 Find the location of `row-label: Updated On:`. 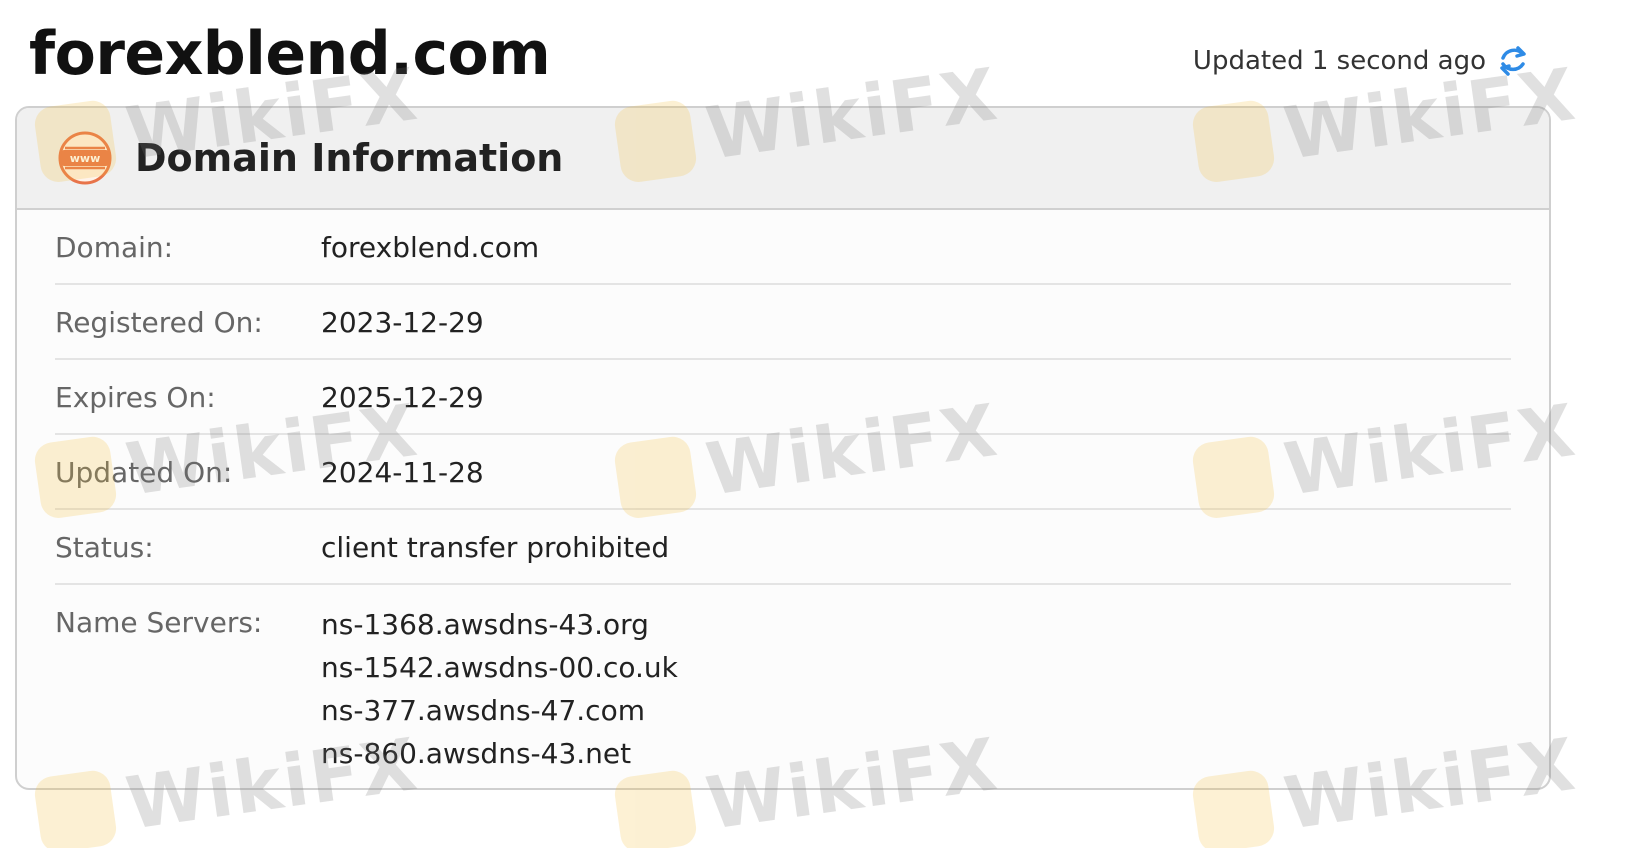

row-label: Updated On: is located at coordinates (144, 472).